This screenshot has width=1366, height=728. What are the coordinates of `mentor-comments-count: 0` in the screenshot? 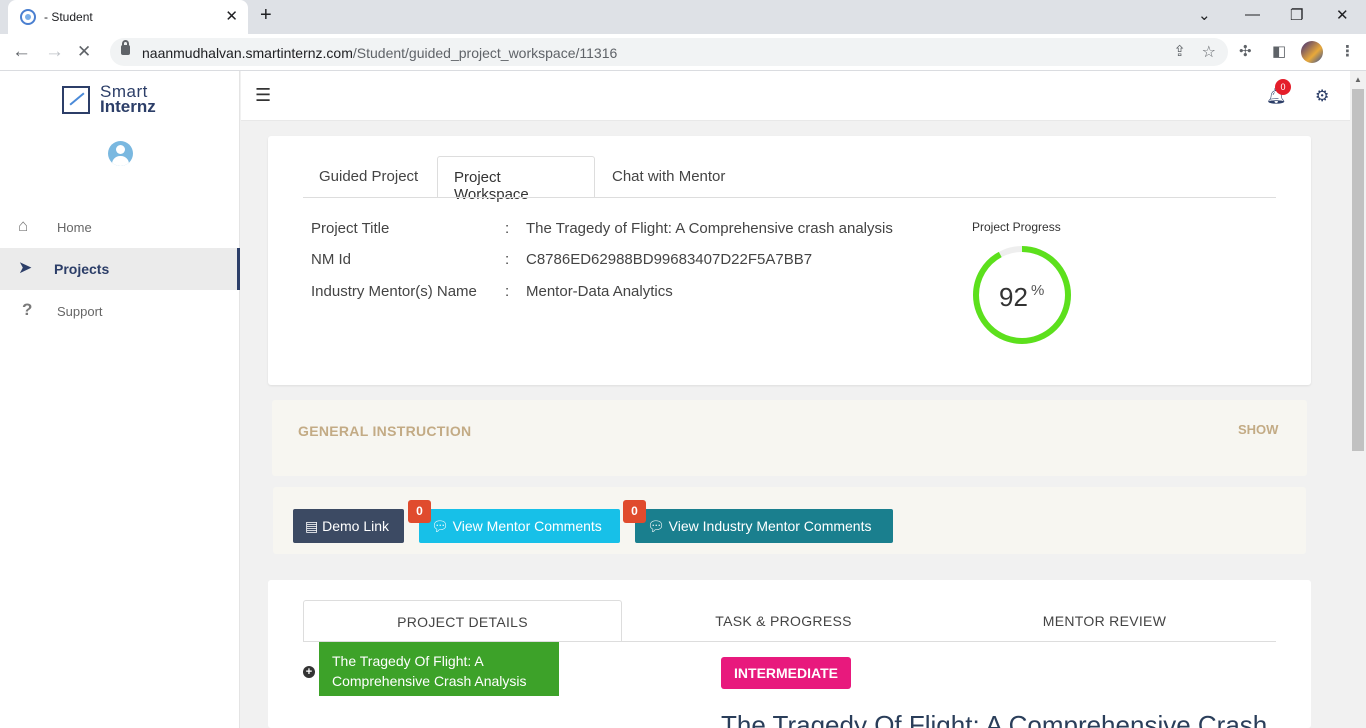 It's located at (419, 511).